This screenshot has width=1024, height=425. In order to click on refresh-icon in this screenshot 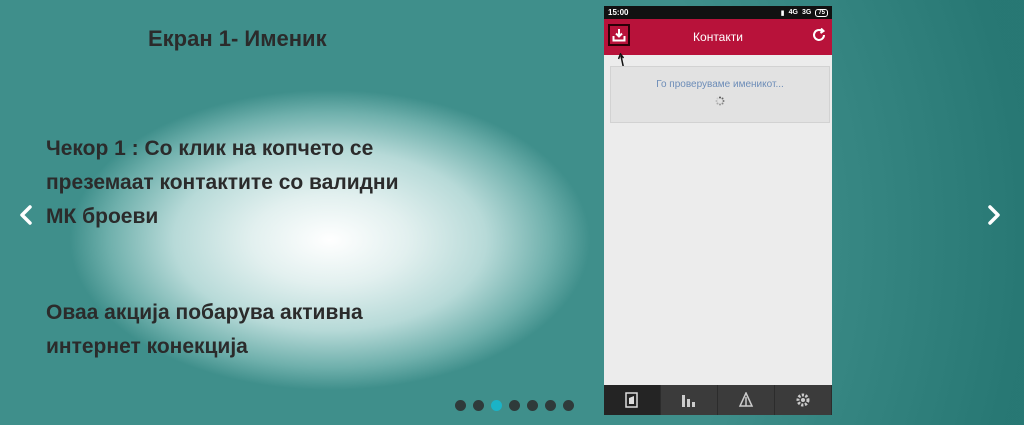, I will do `click(819, 34)`.